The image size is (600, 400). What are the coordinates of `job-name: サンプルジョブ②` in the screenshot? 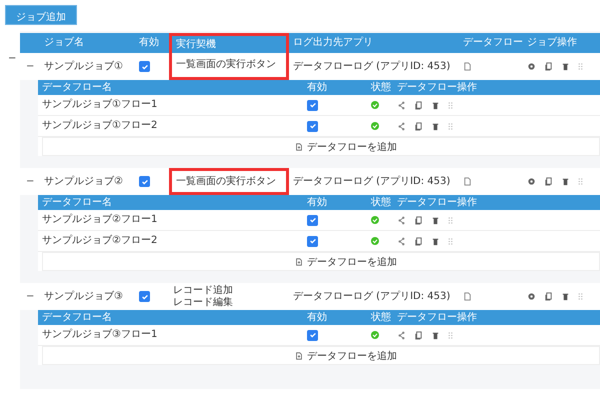 It's located at (83, 181).